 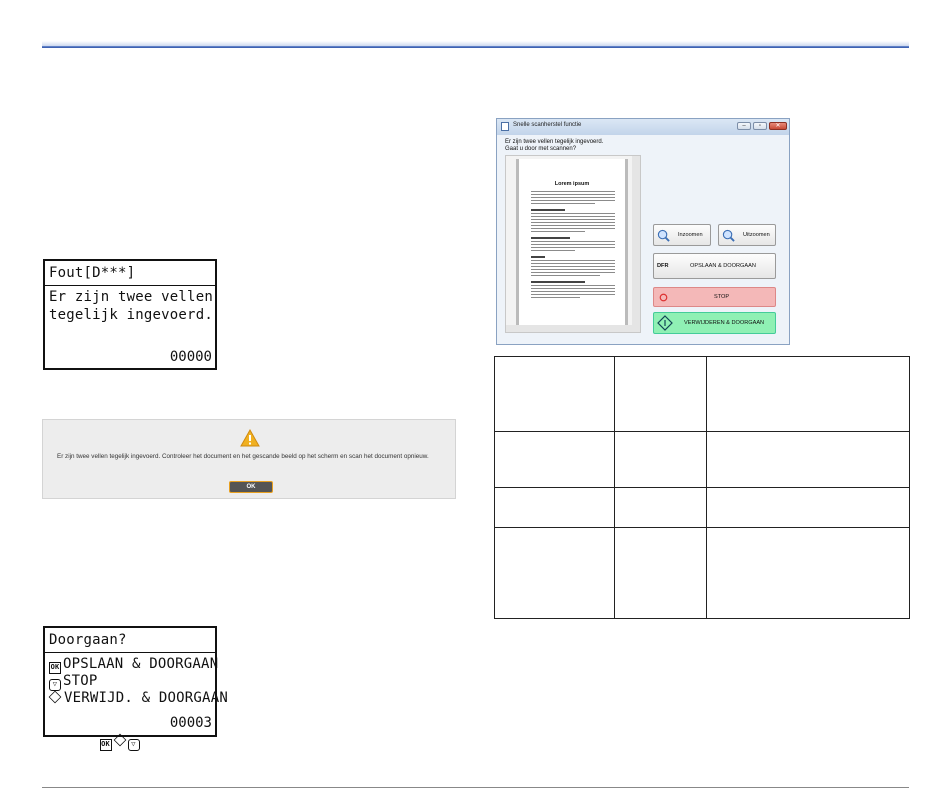 What do you see at coordinates (690, 235) in the screenshot?
I see `zoom-in-label: Inzoomen` at bounding box center [690, 235].